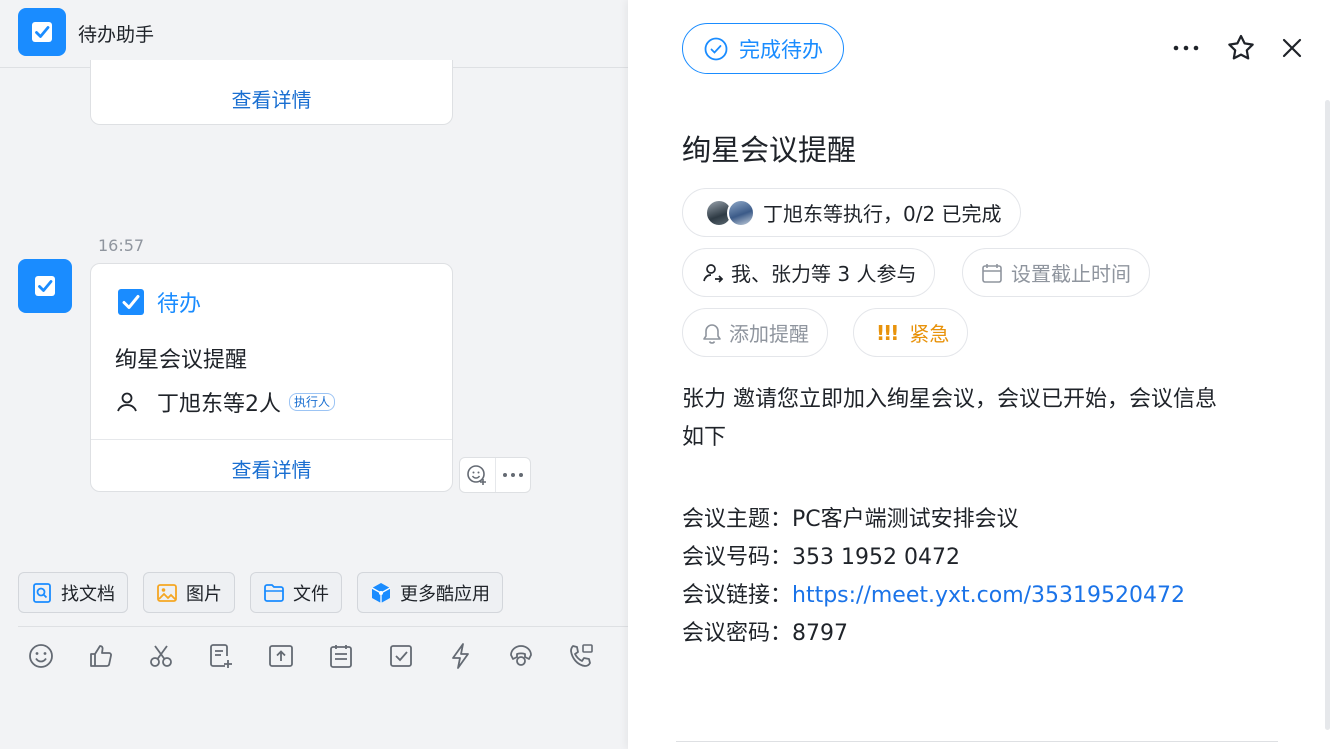 The image size is (1331, 749). I want to click on panel-divider, so click(977, 741).